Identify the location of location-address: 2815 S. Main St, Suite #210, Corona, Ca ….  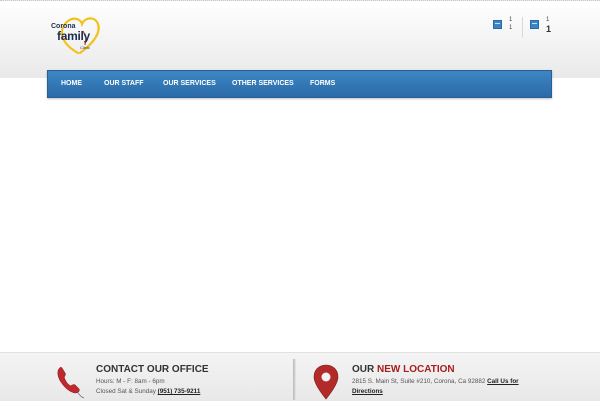
(419, 381).